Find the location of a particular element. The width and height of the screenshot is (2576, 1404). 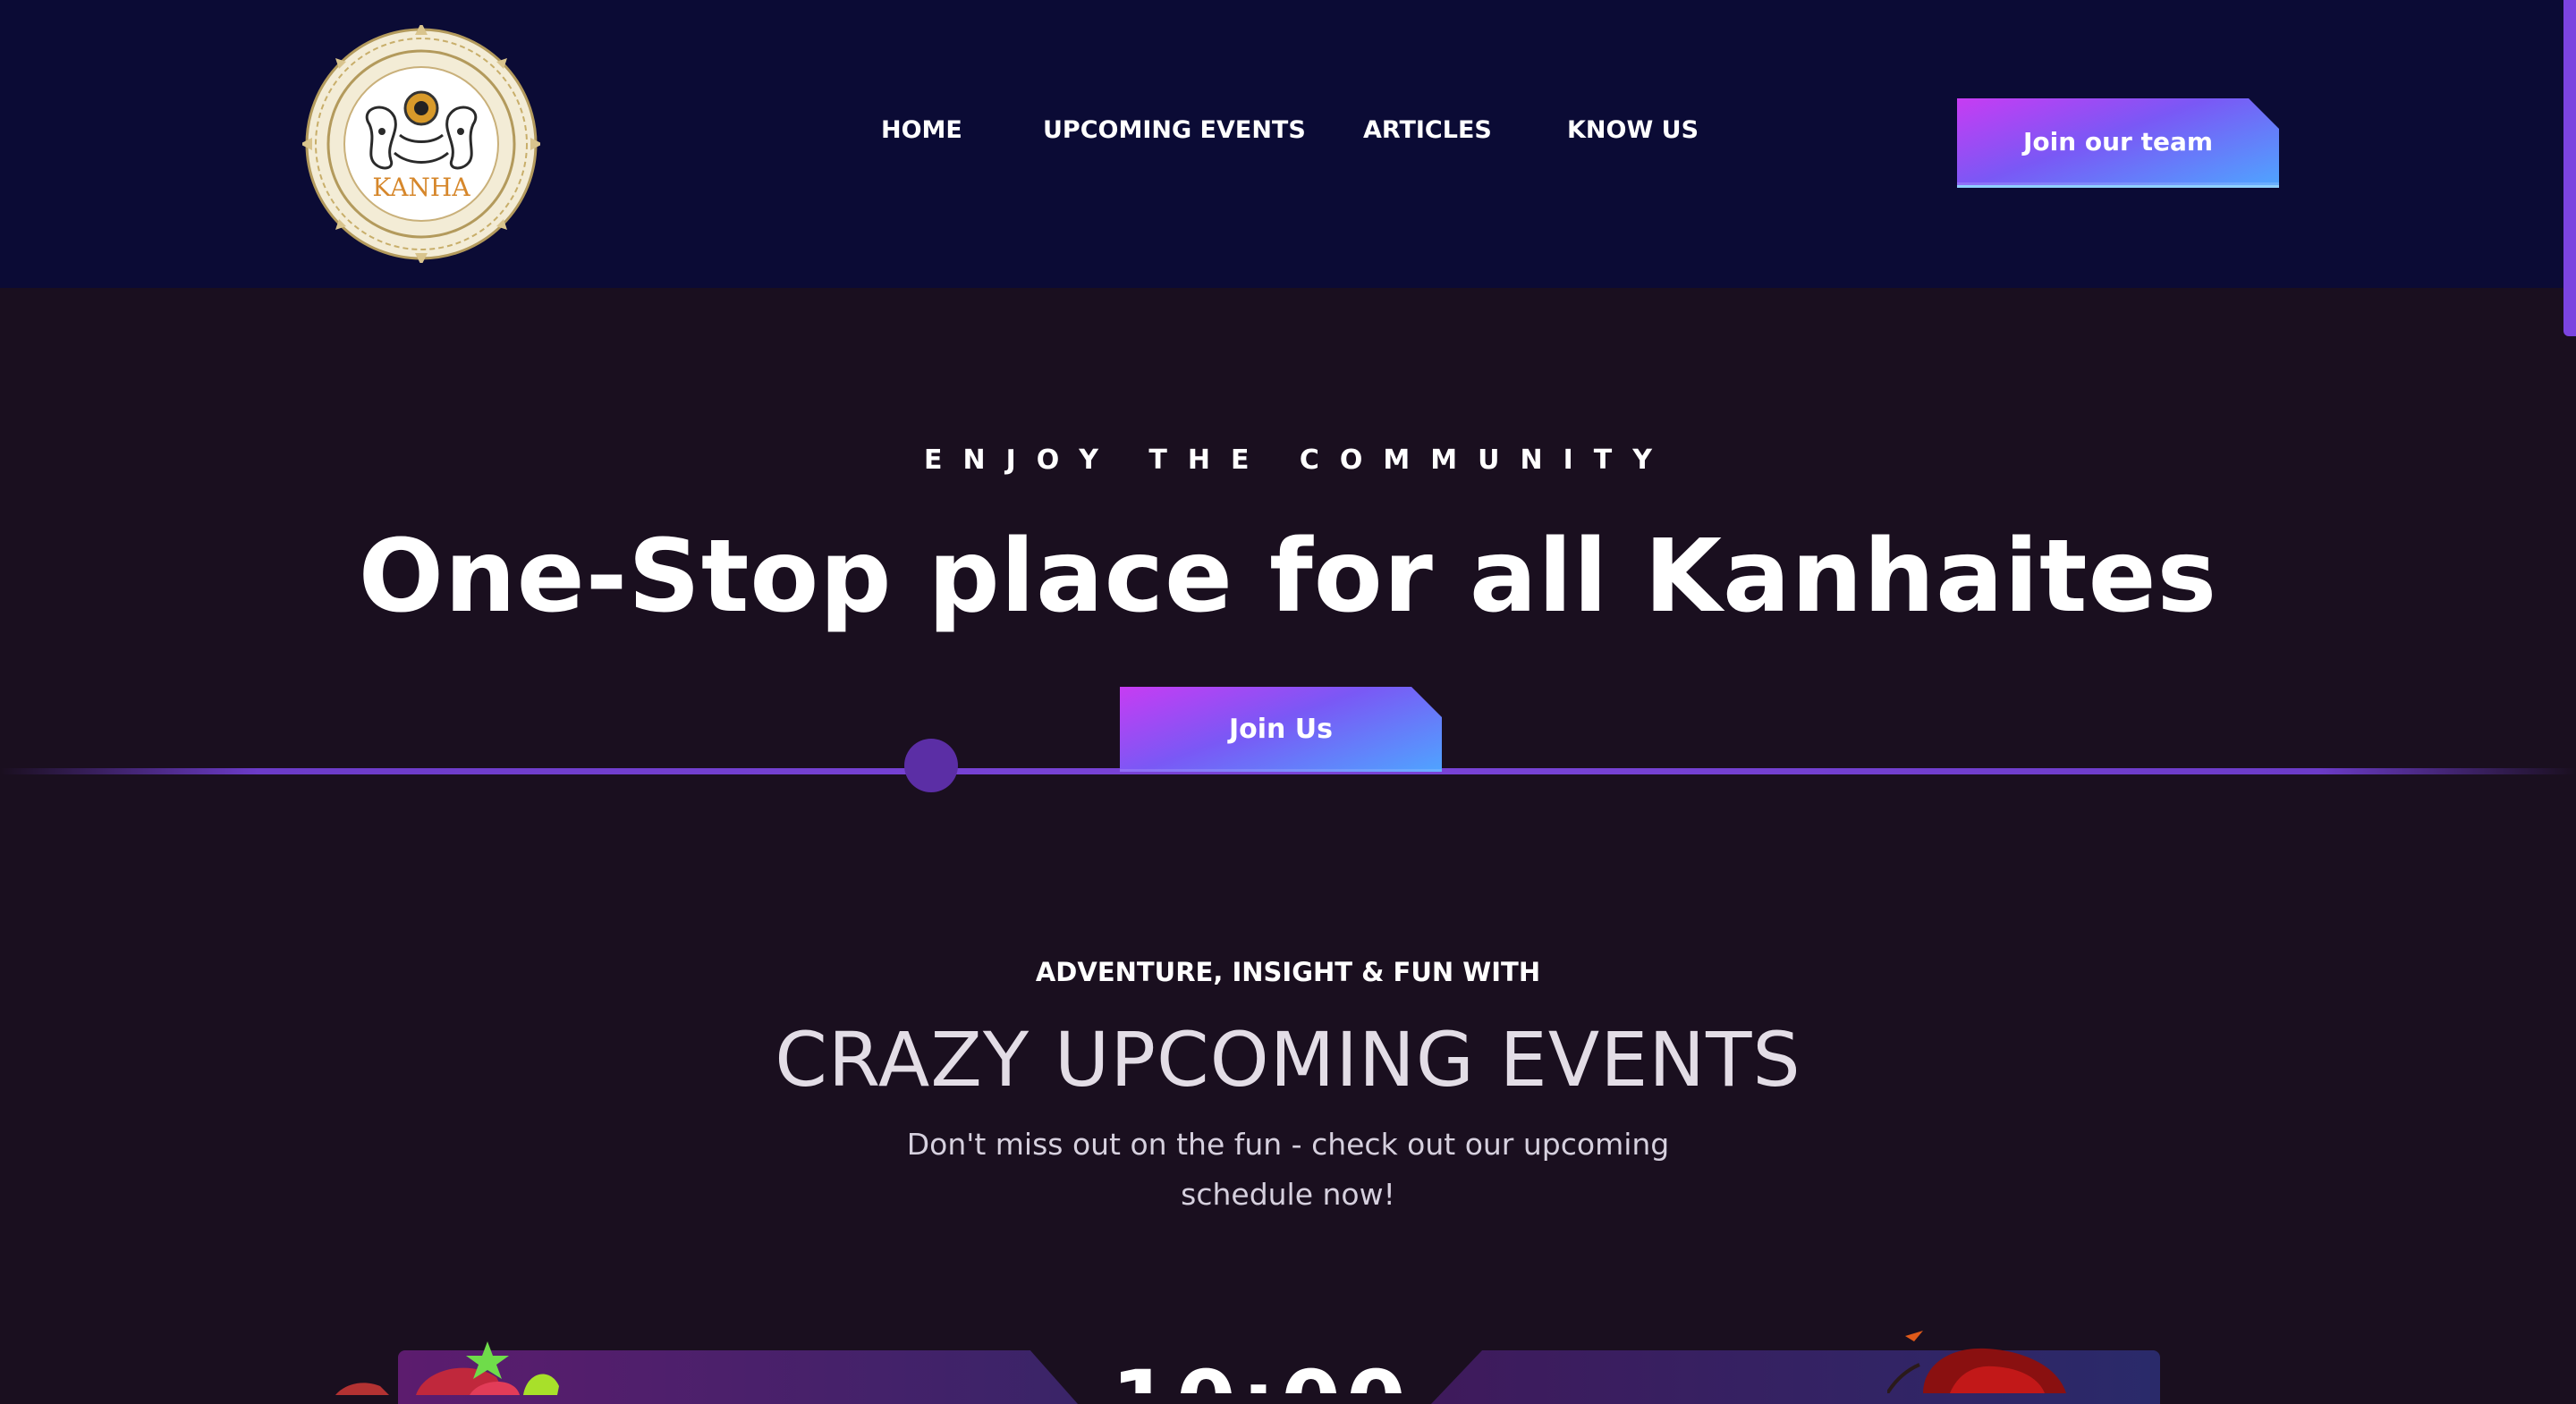

nav-know-us: KNOW US is located at coordinates (1633, 130).